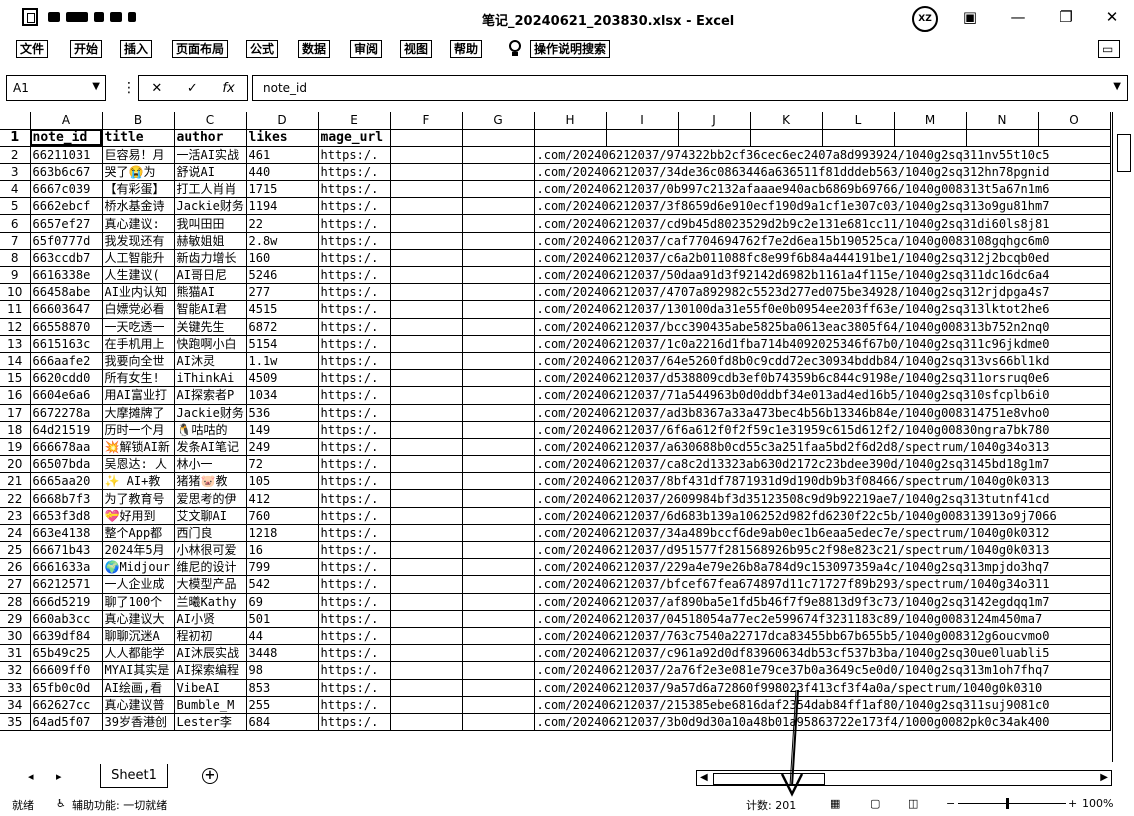 Image resolution: width=1134 pixels, height=816 pixels. I want to click on cell: 🐧咕咕的, so click(210, 430).